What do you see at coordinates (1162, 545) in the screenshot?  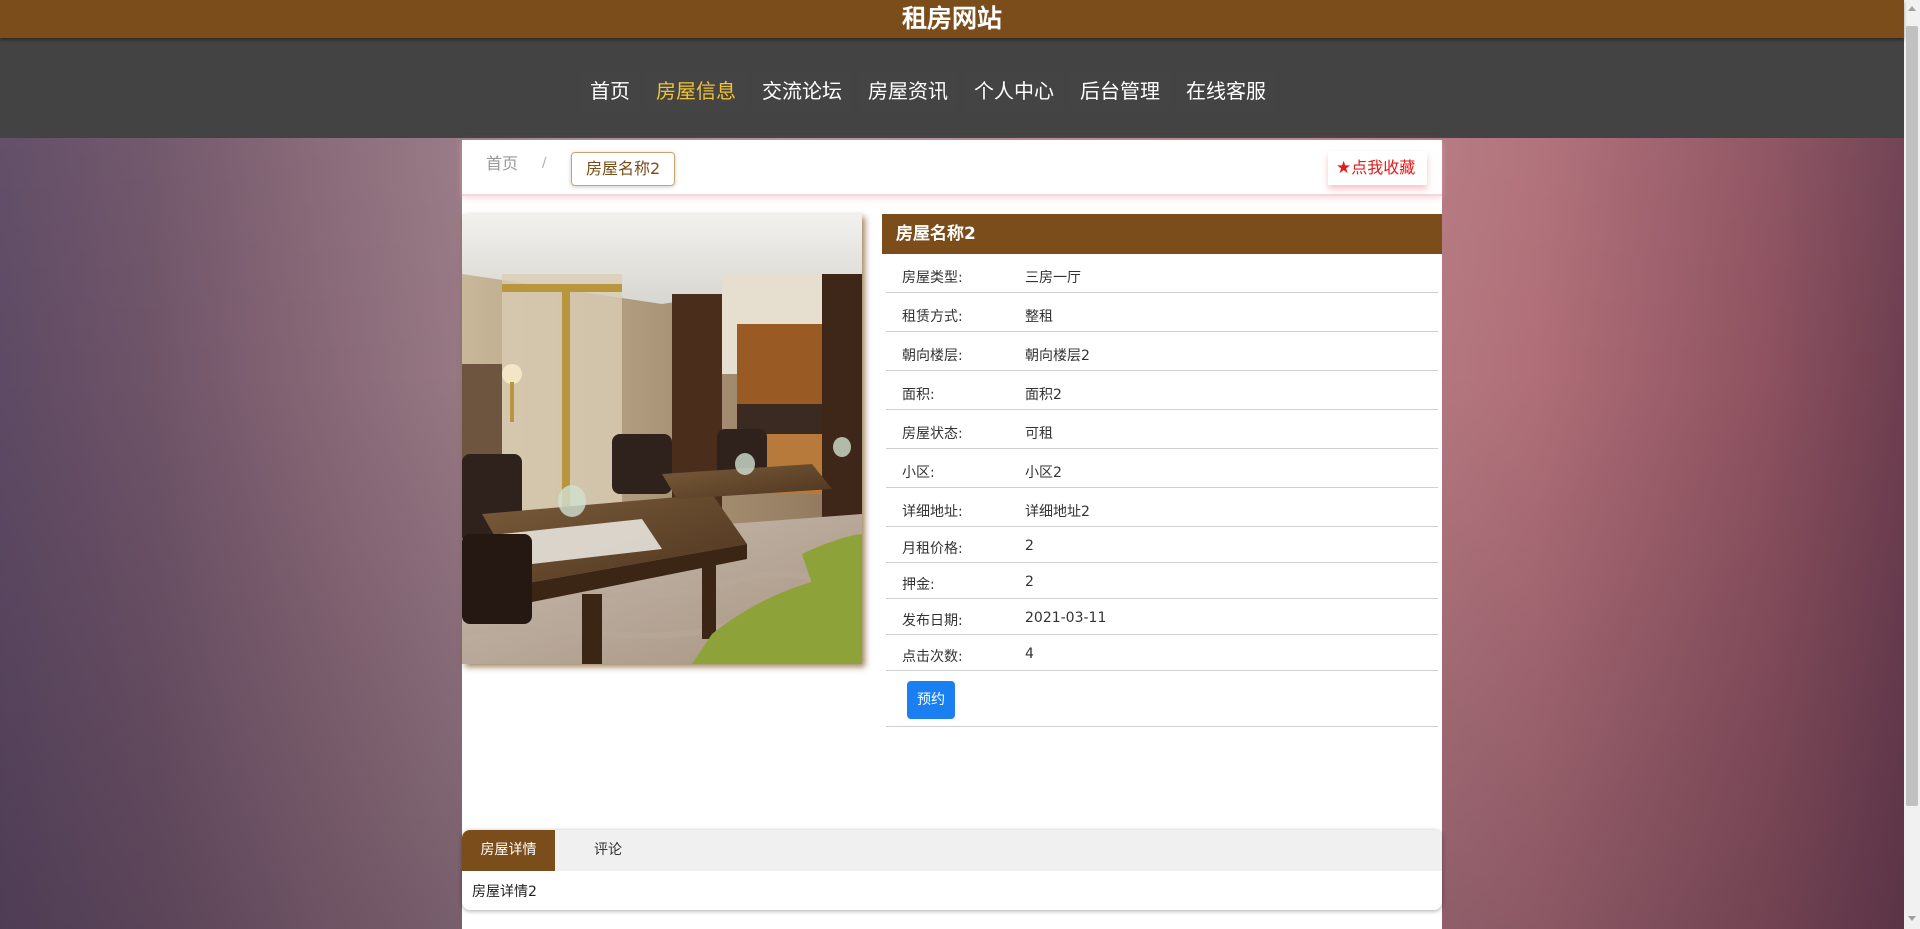 I see `info-row-monthly-rent: 月租价格: 2` at bounding box center [1162, 545].